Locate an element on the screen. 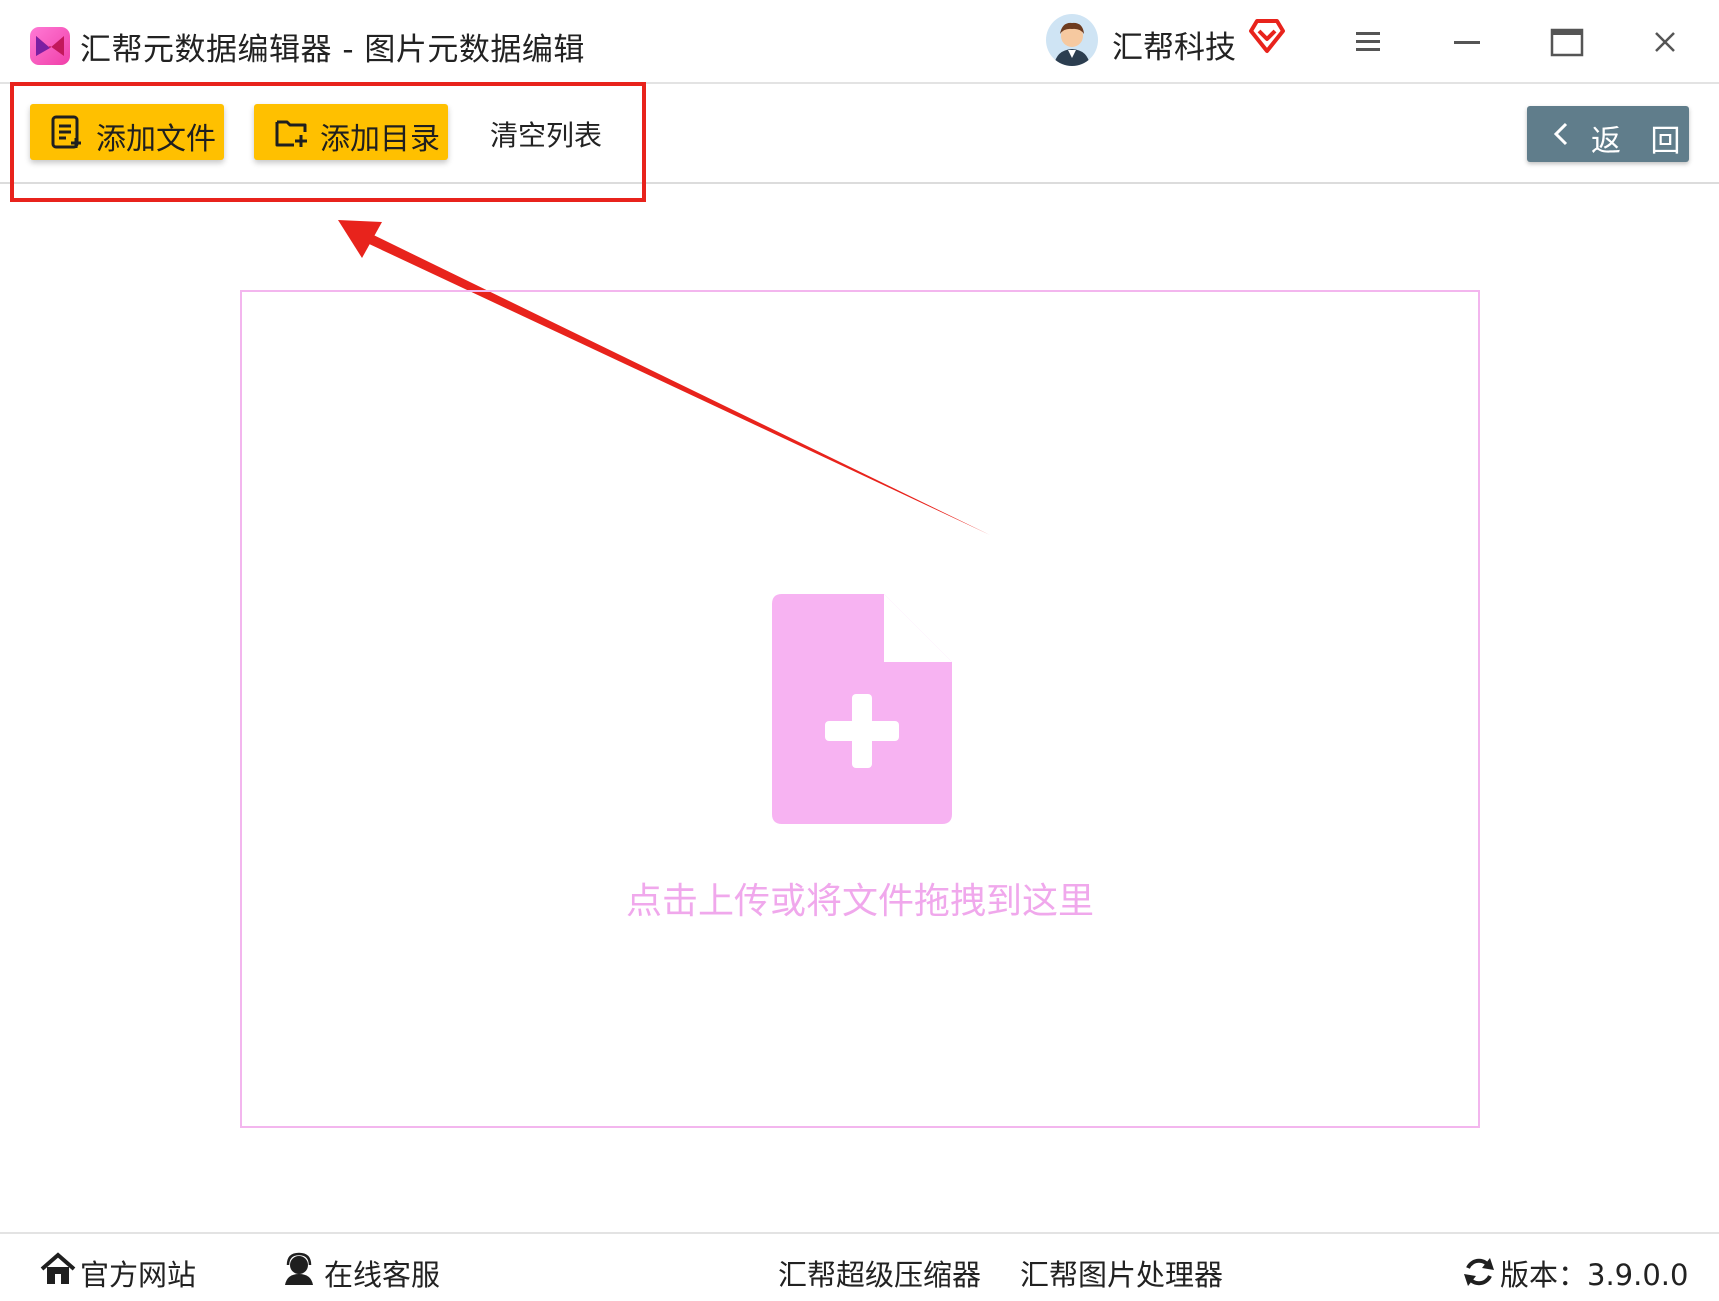 The image size is (1719, 1301). online-support-link: 在线客服 is located at coordinates (382, 1273).